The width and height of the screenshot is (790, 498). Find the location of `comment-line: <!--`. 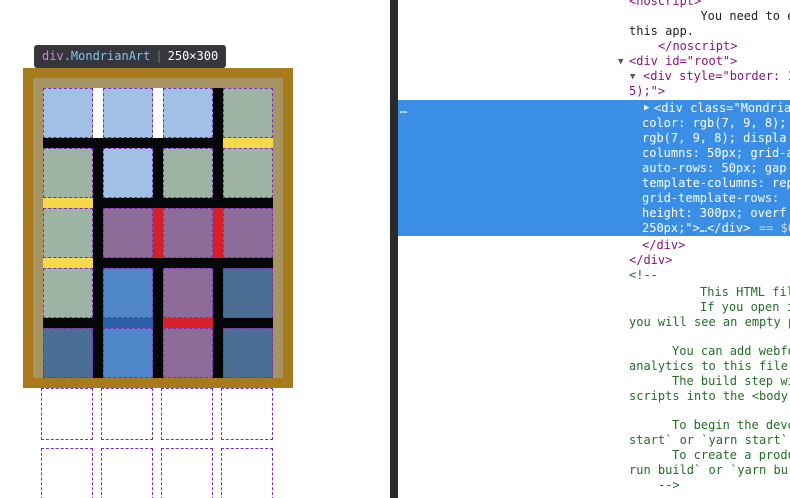

comment-line: <!-- is located at coordinates (643, 275).